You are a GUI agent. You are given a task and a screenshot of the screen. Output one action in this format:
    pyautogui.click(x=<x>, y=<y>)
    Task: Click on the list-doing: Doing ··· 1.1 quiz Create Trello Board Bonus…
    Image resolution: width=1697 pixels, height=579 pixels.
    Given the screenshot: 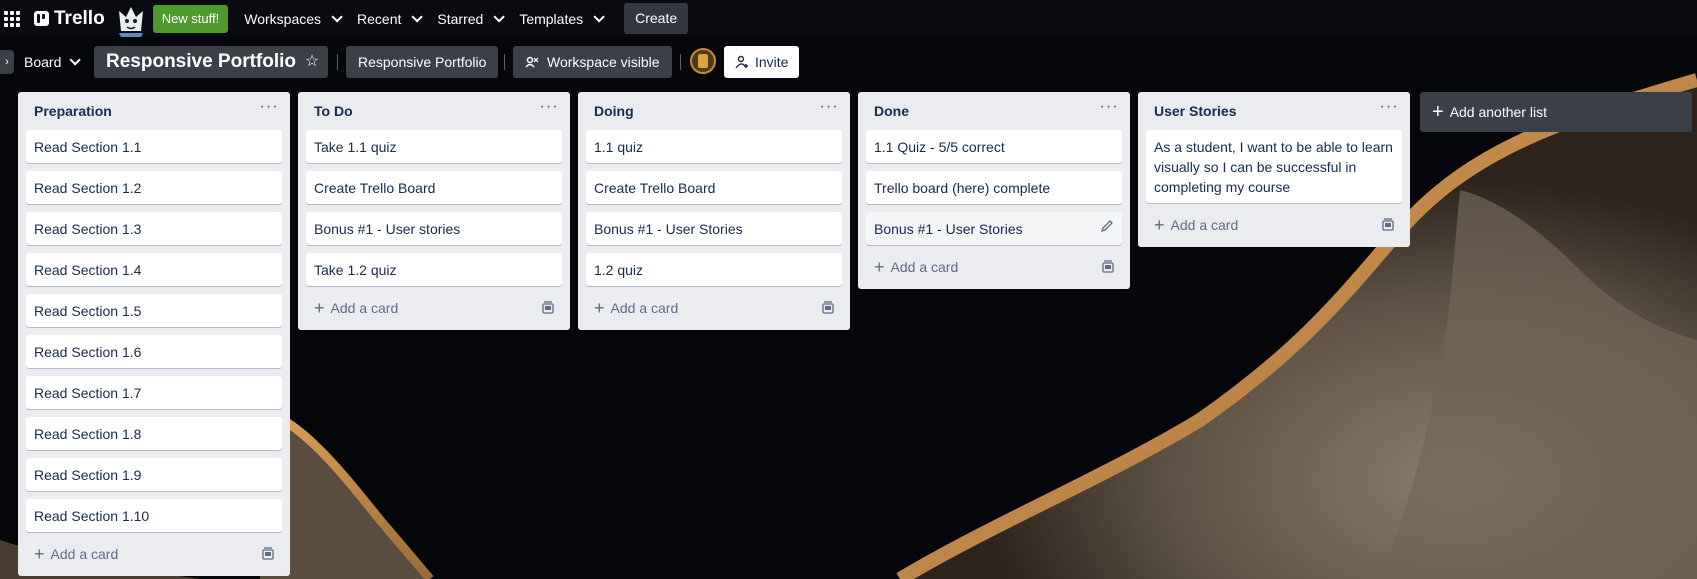 What is the action you would take?
    pyautogui.click(x=714, y=211)
    